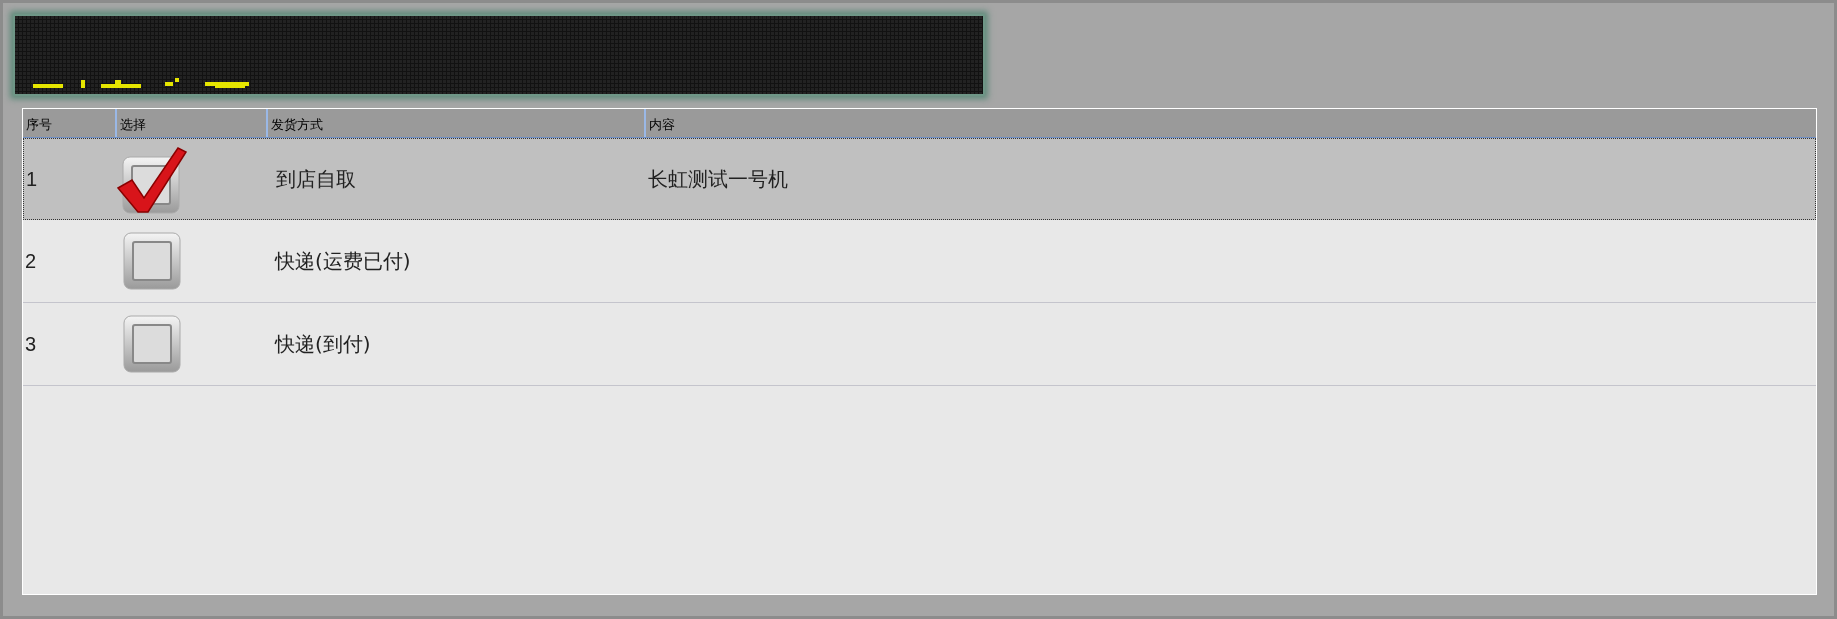 The height and width of the screenshot is (619, 1837). Describe the element at coordinates (342, 261) in the screenshot. I see `table-cell-text: 快递(运费已付)` at that location.